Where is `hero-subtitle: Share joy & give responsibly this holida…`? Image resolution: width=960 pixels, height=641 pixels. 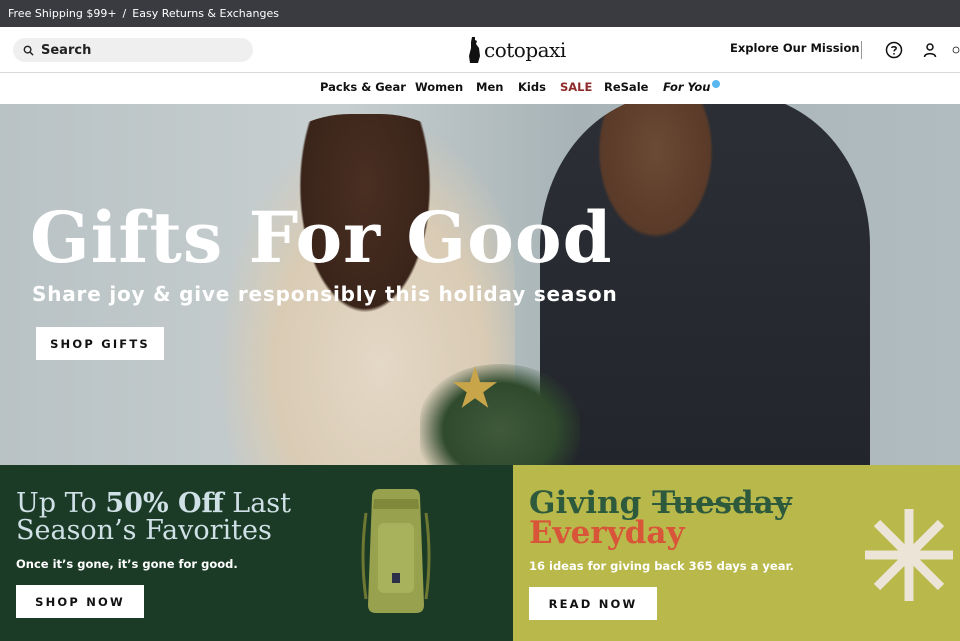 hero-subtitle: Share joy & give responsibly this holida… is located at coordinates (325, 294).